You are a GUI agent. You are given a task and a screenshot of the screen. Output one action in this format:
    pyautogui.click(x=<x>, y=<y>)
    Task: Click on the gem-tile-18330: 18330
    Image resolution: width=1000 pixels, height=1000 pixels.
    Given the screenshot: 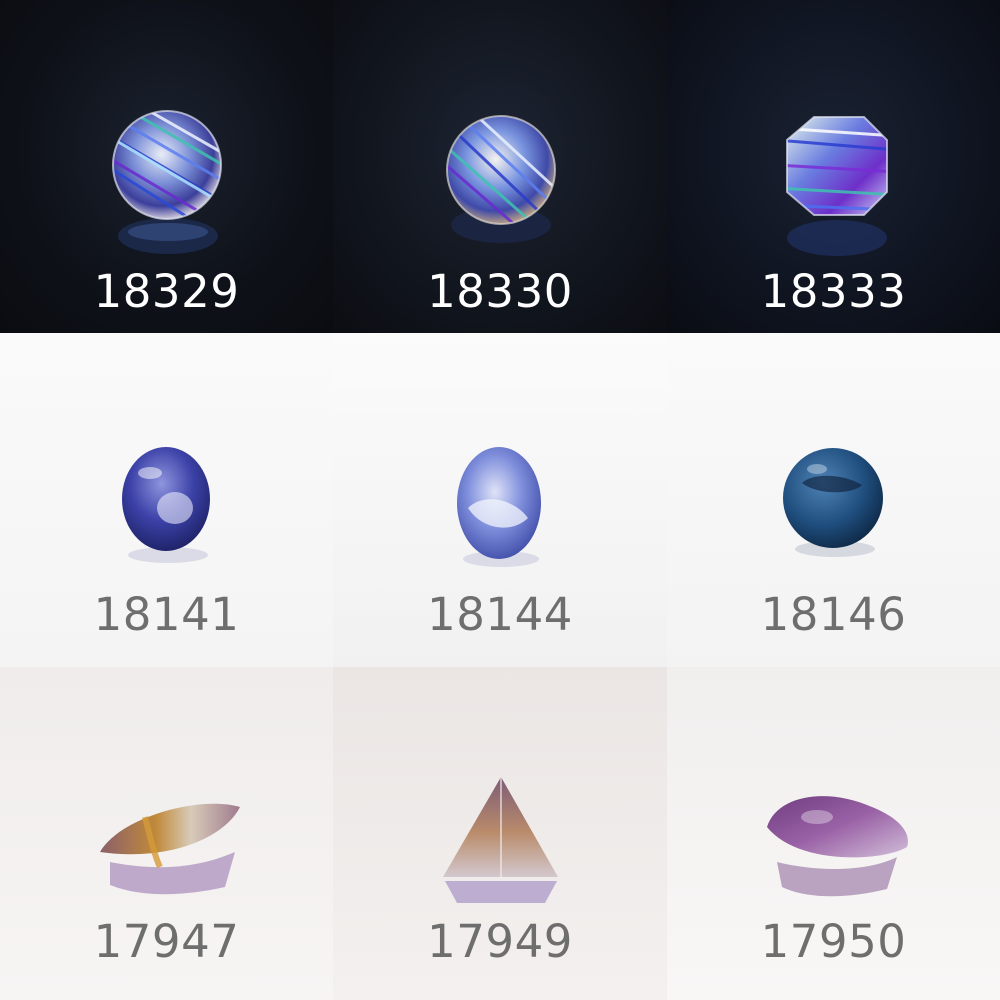 What is the action you would take?
    pyautogui.click(x=500, y=166)
    